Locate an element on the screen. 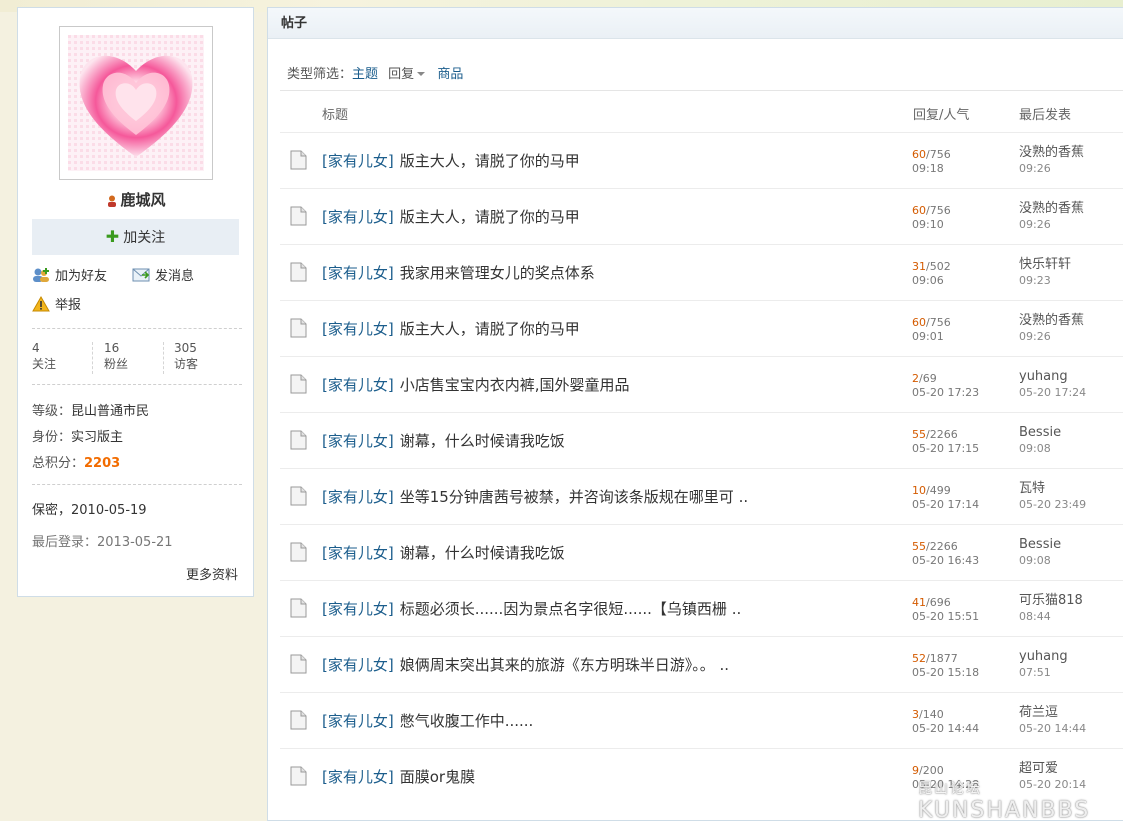  last-poster-link: 快乐轩轩 is located at coordinates (1045, 264).